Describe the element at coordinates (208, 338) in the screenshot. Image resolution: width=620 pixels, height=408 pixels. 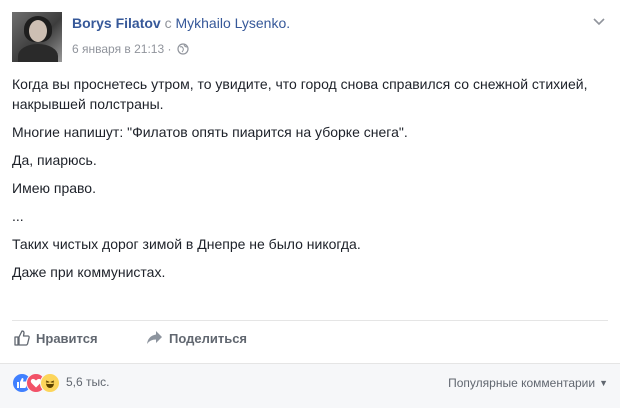
I see `share-label: Поделиться` at that location.